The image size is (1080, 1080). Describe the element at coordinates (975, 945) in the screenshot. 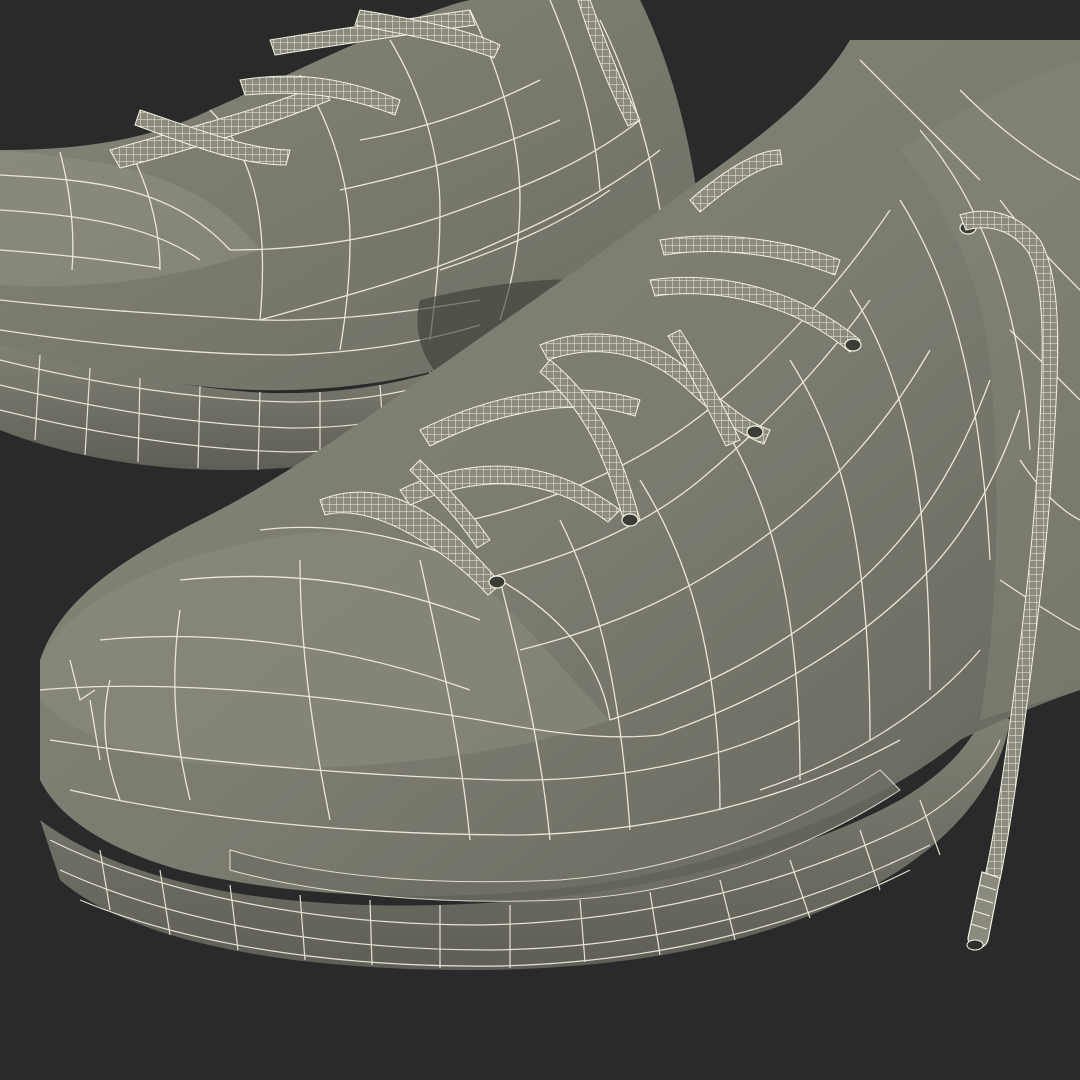

I see `aglet-tip` at that location.